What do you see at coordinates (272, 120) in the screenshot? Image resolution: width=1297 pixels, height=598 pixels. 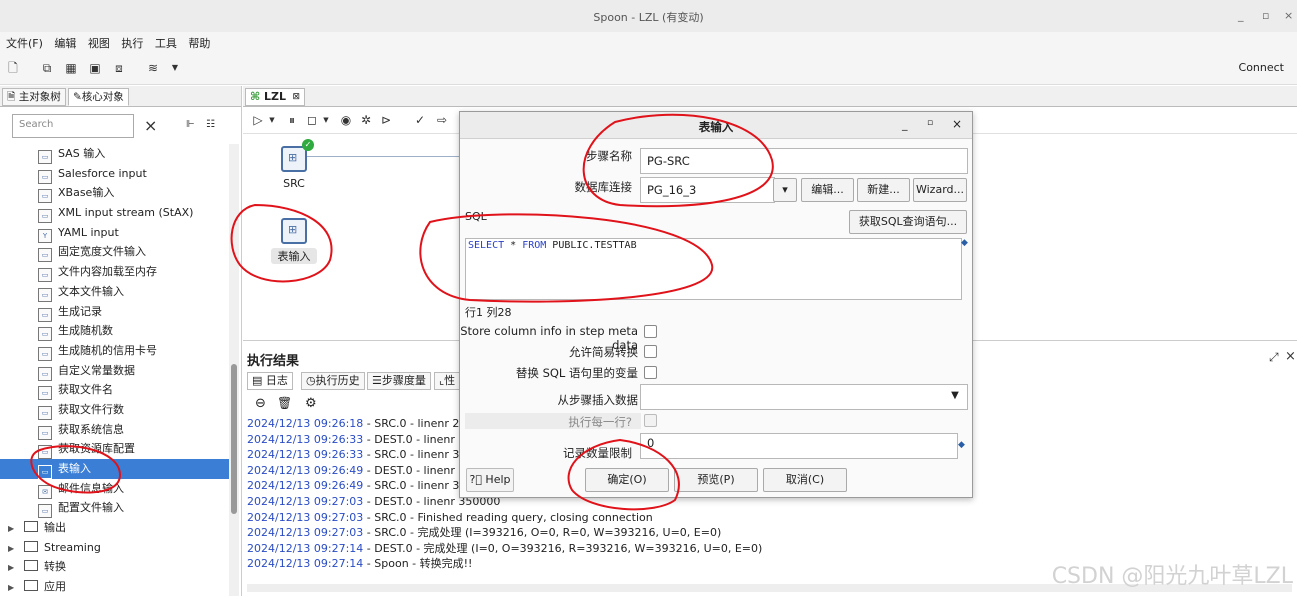 I see `run-dropdown-icon: ▼` at bounding box center [272, 120].